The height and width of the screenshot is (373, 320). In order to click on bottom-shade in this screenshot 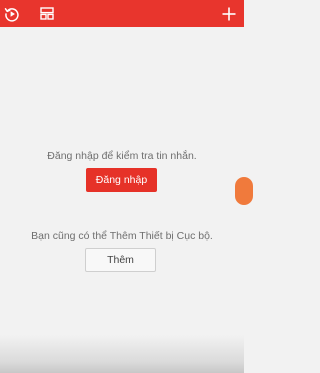, I will do `click(122, 354)`.